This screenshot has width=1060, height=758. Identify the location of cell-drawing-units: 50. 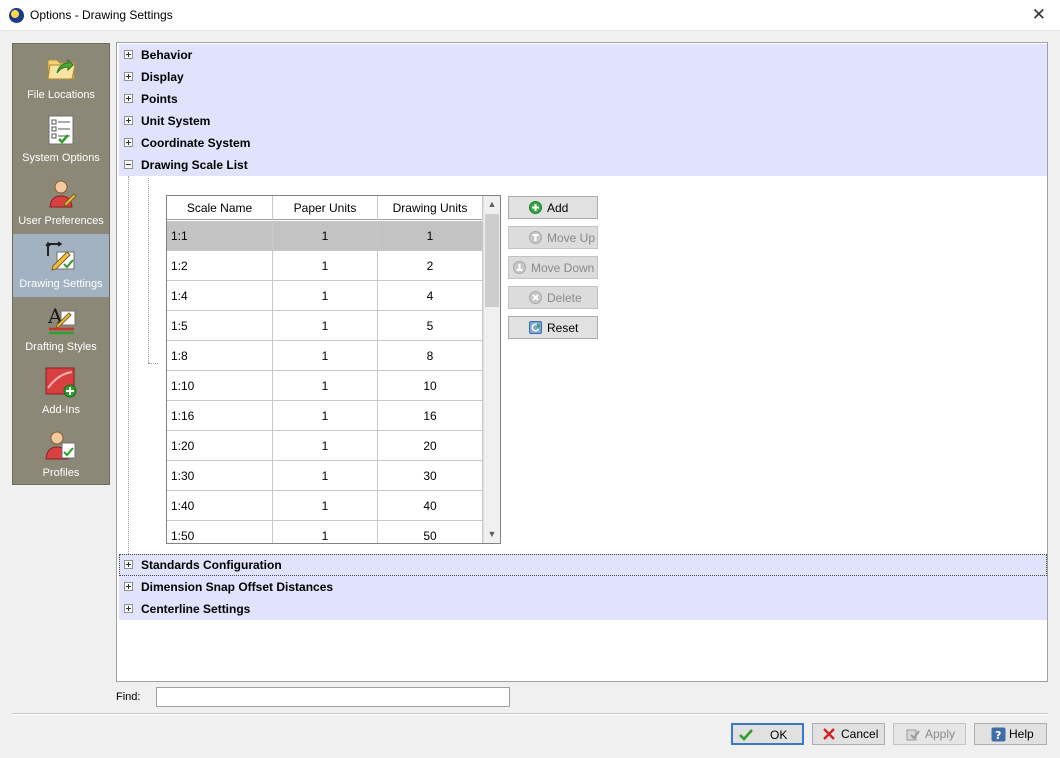
(430, 532).